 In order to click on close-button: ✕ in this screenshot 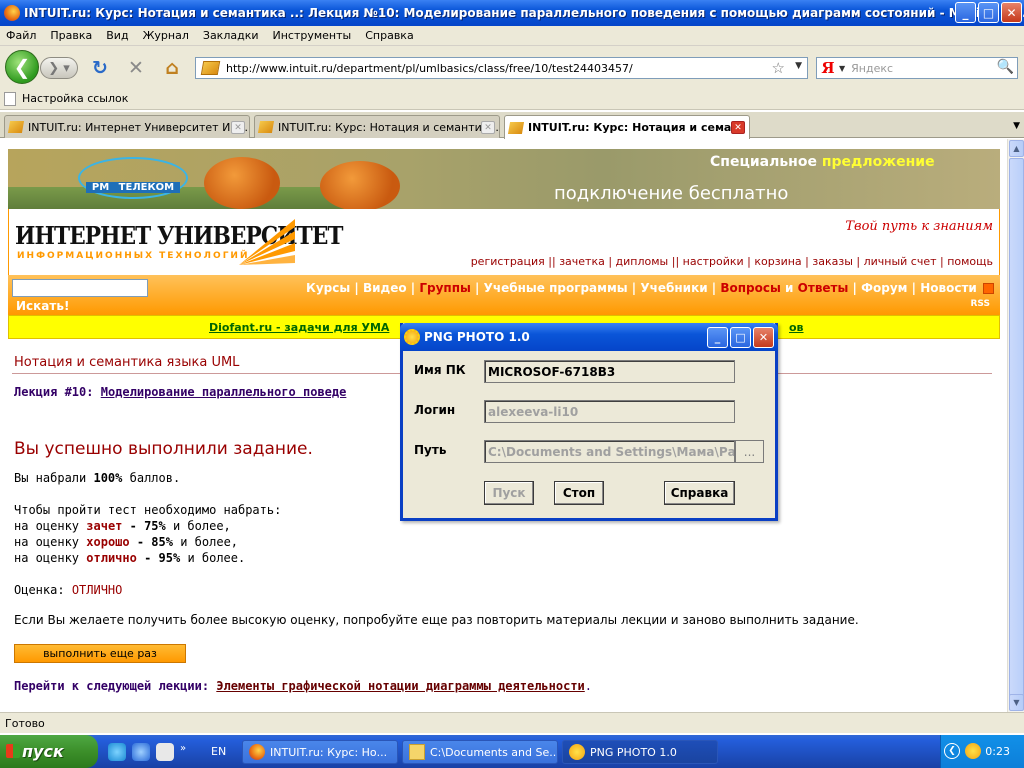, I will do `click(1011, 12)`.